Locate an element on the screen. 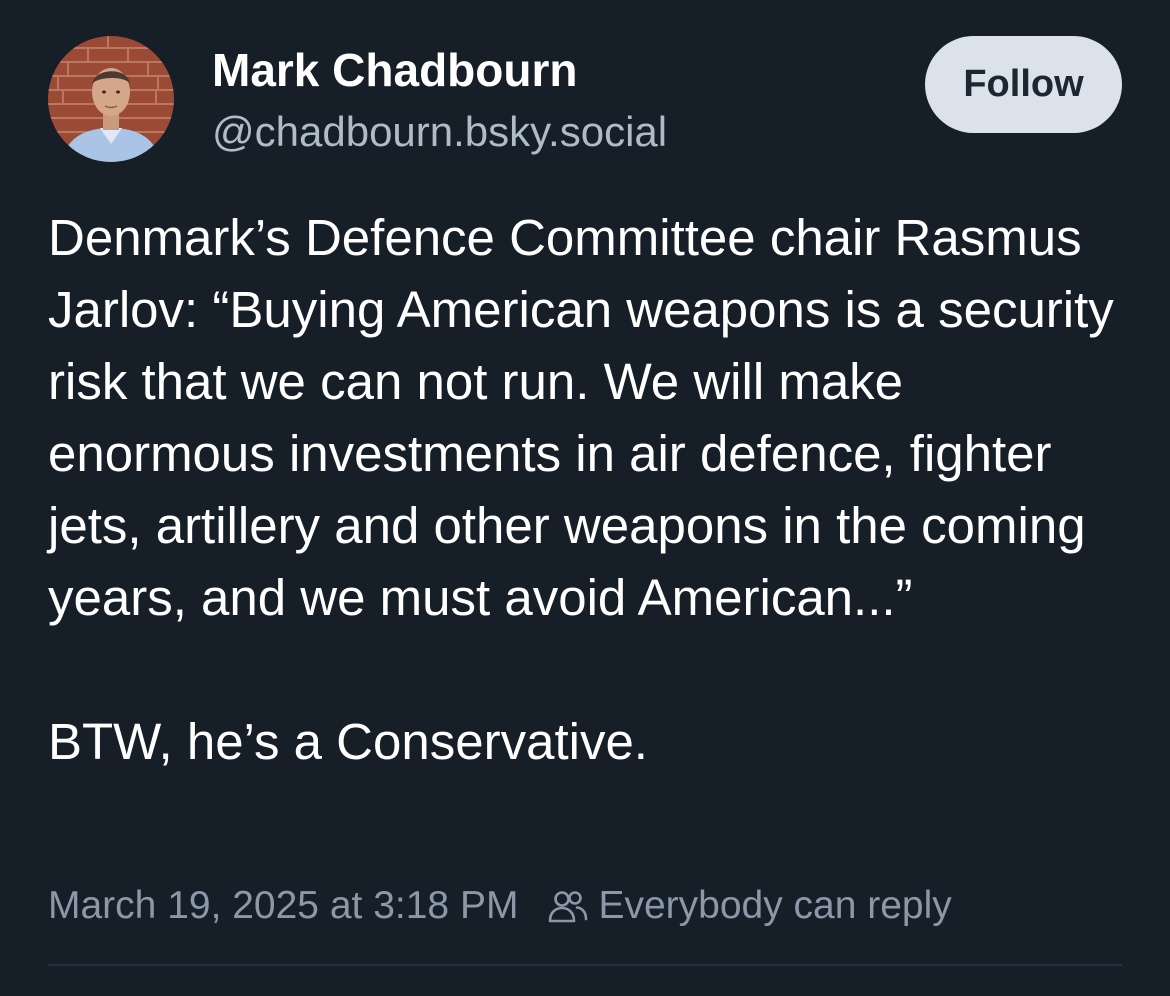 This screenshot has height=996, width=1170. author-name: Mark Chadbourn is located at coordinates (394, 70).